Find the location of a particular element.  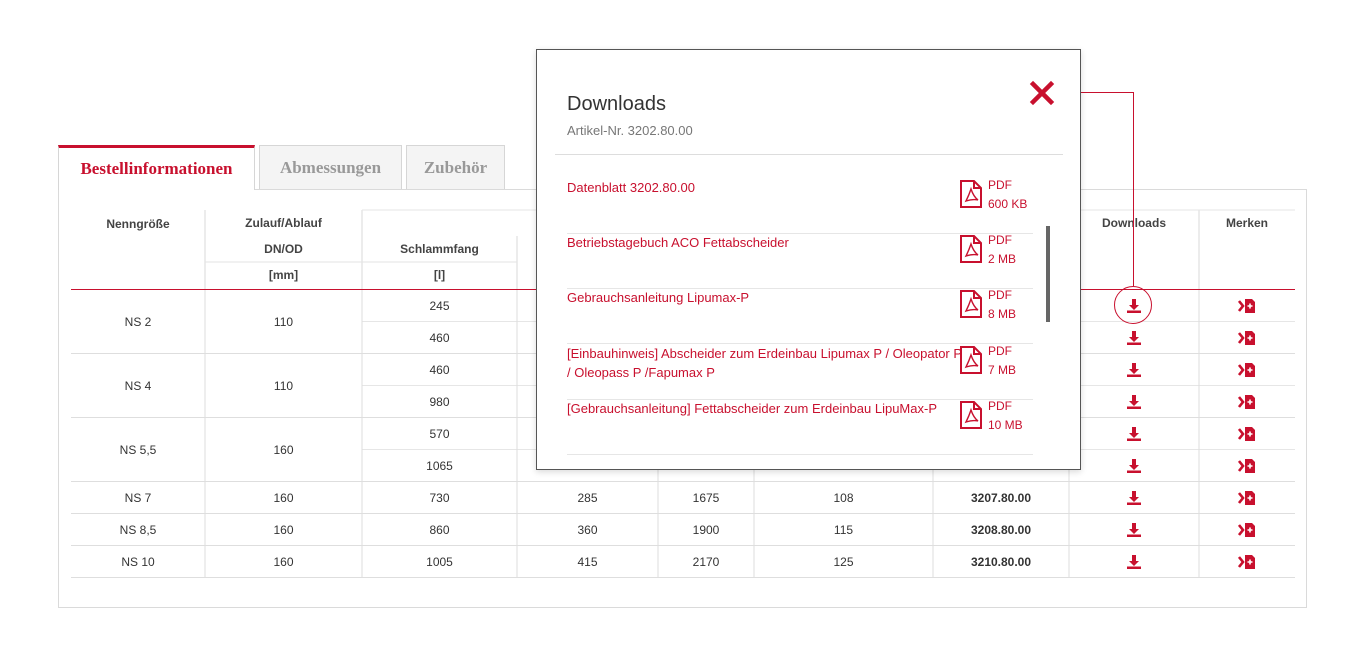

cell-artikel-nr: 3208.80.00 is located at coordinates (1001, 530).